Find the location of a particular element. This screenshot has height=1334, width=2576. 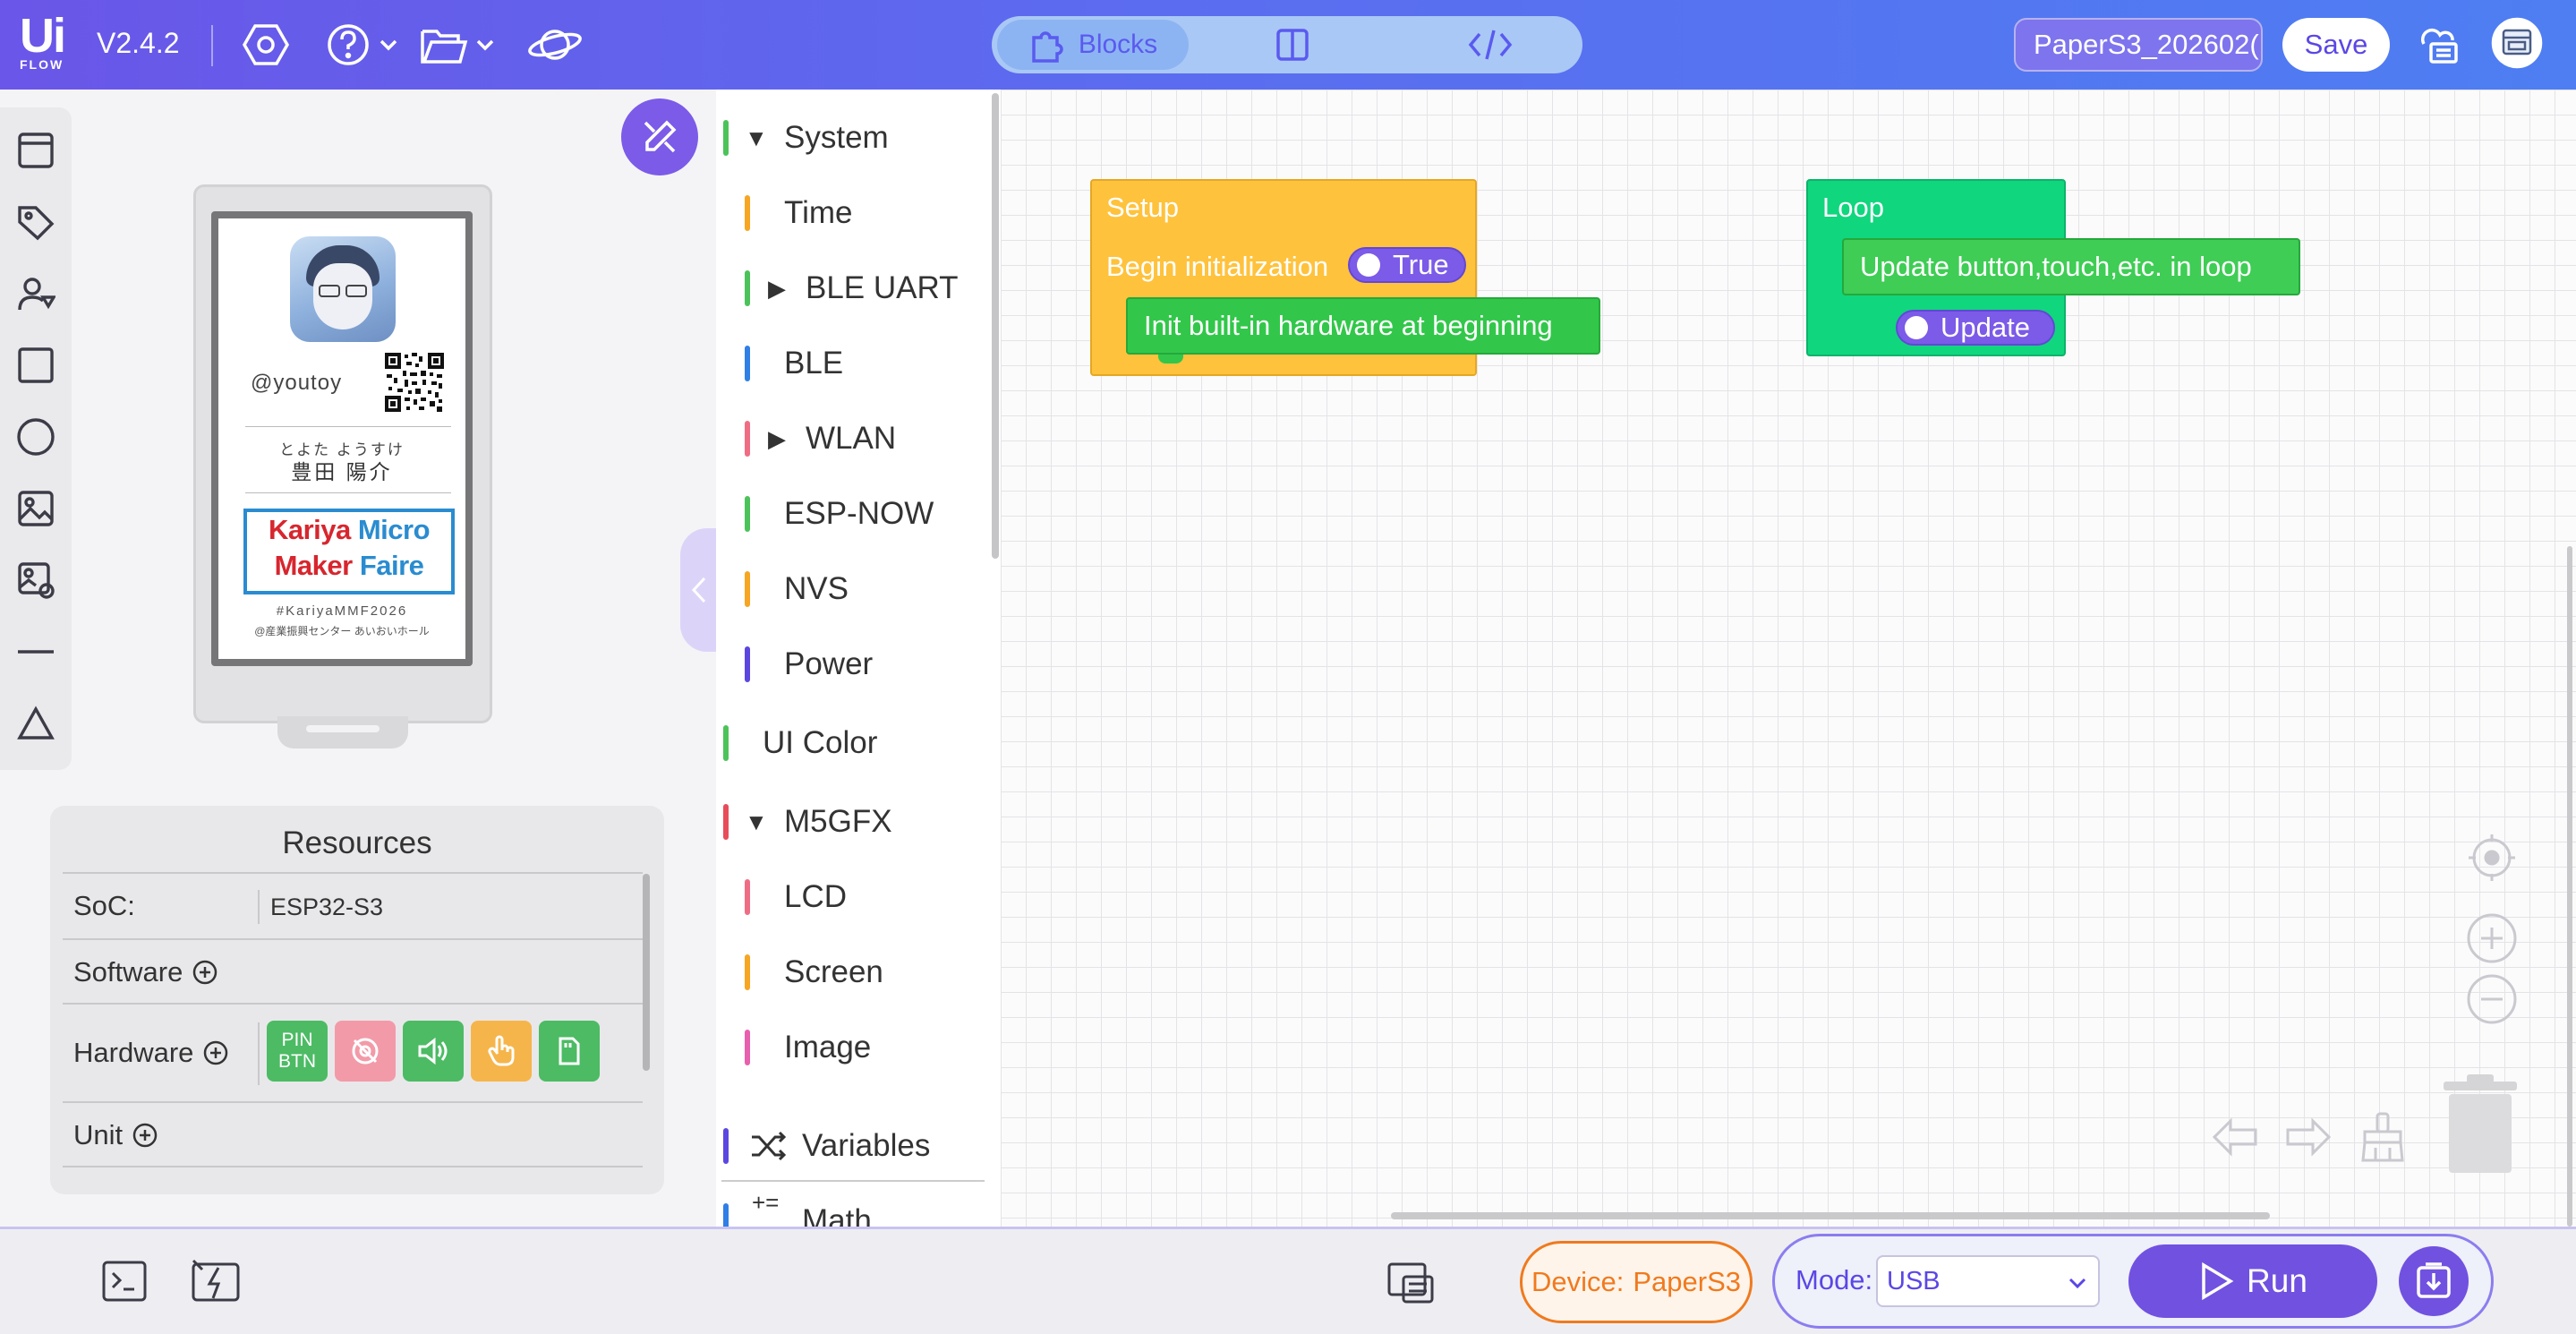

math-symbol-icon: += is located at coordinates (766, 1202).